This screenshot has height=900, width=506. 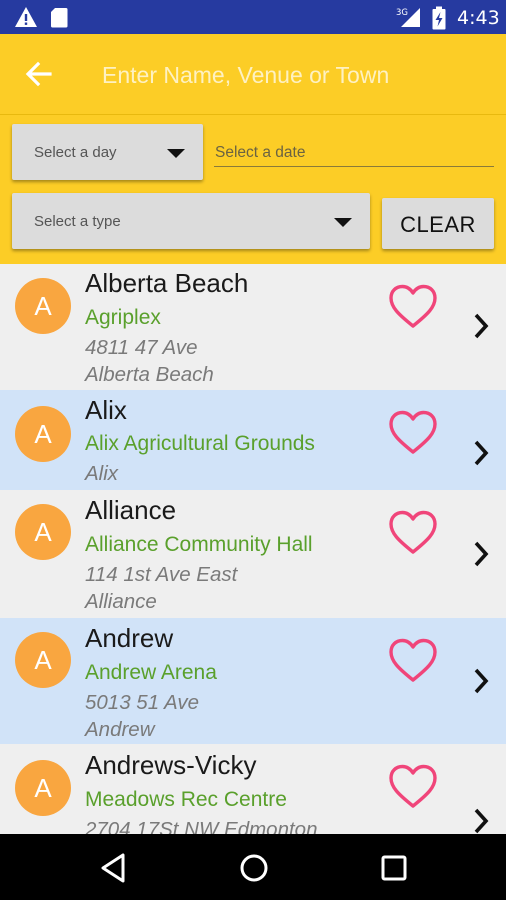 I want to click on navigation-bar, so click(x=253, y=867).